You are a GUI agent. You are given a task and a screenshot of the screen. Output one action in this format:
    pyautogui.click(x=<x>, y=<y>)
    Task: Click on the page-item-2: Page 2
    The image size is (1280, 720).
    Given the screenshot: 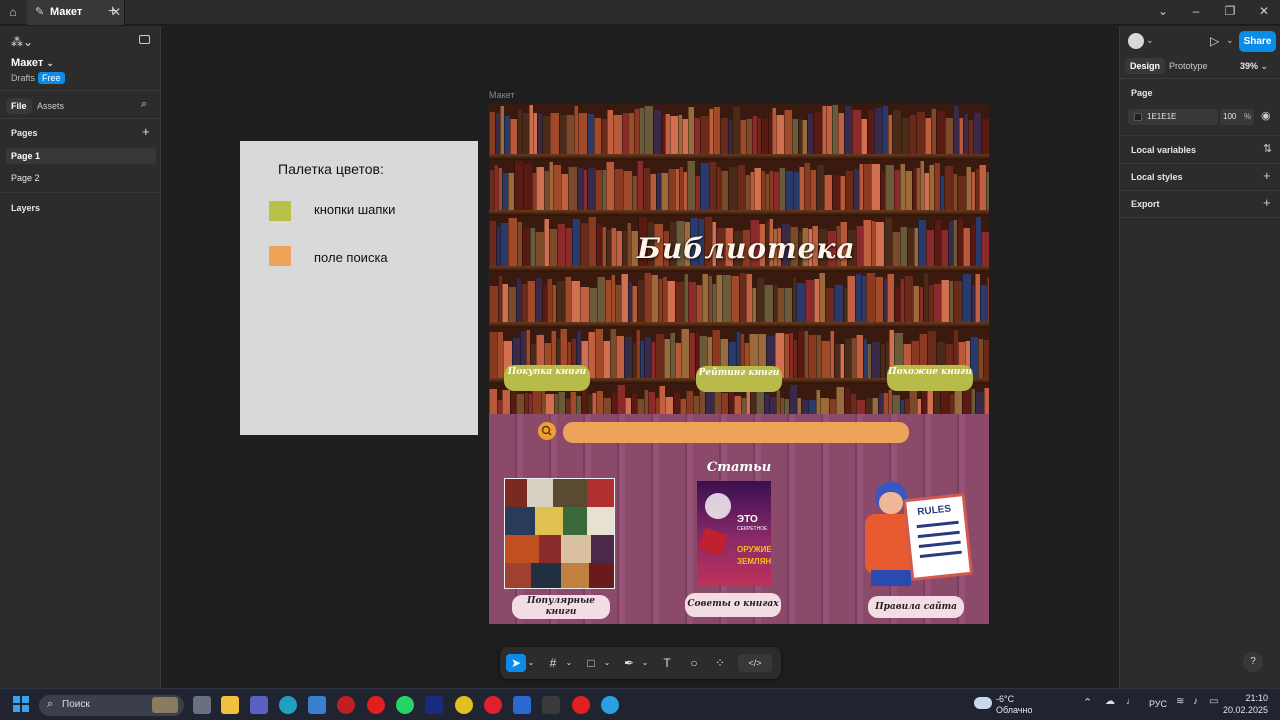 What is the action you would take?
    pyautogui.click(x=25, y=178)
    